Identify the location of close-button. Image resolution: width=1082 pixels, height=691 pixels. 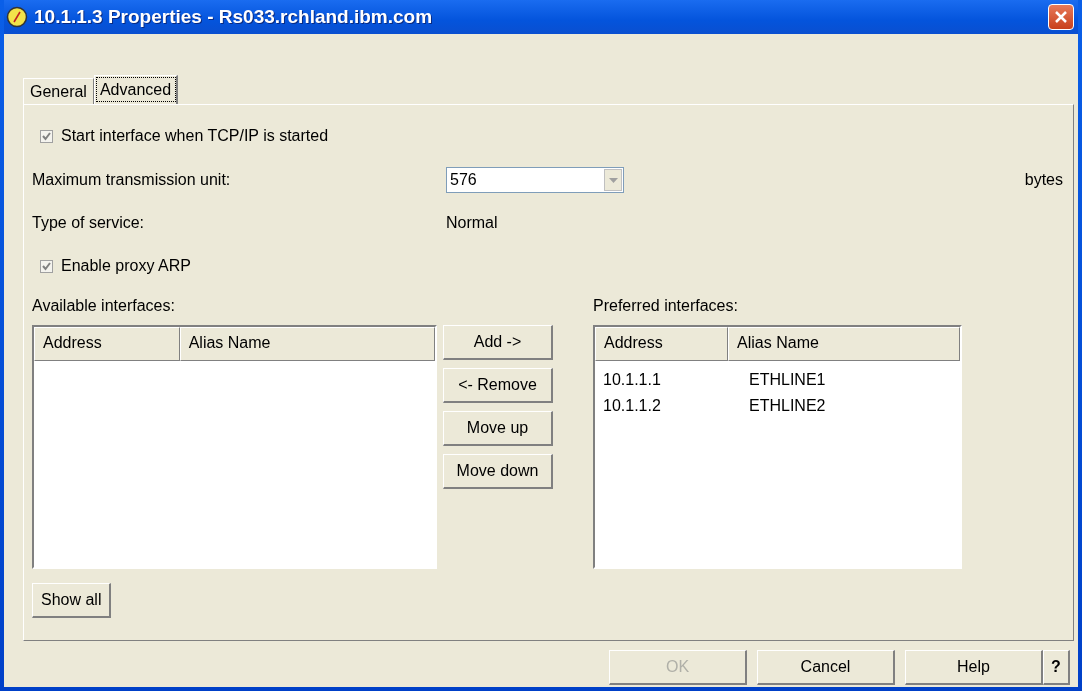
(1061, 17).